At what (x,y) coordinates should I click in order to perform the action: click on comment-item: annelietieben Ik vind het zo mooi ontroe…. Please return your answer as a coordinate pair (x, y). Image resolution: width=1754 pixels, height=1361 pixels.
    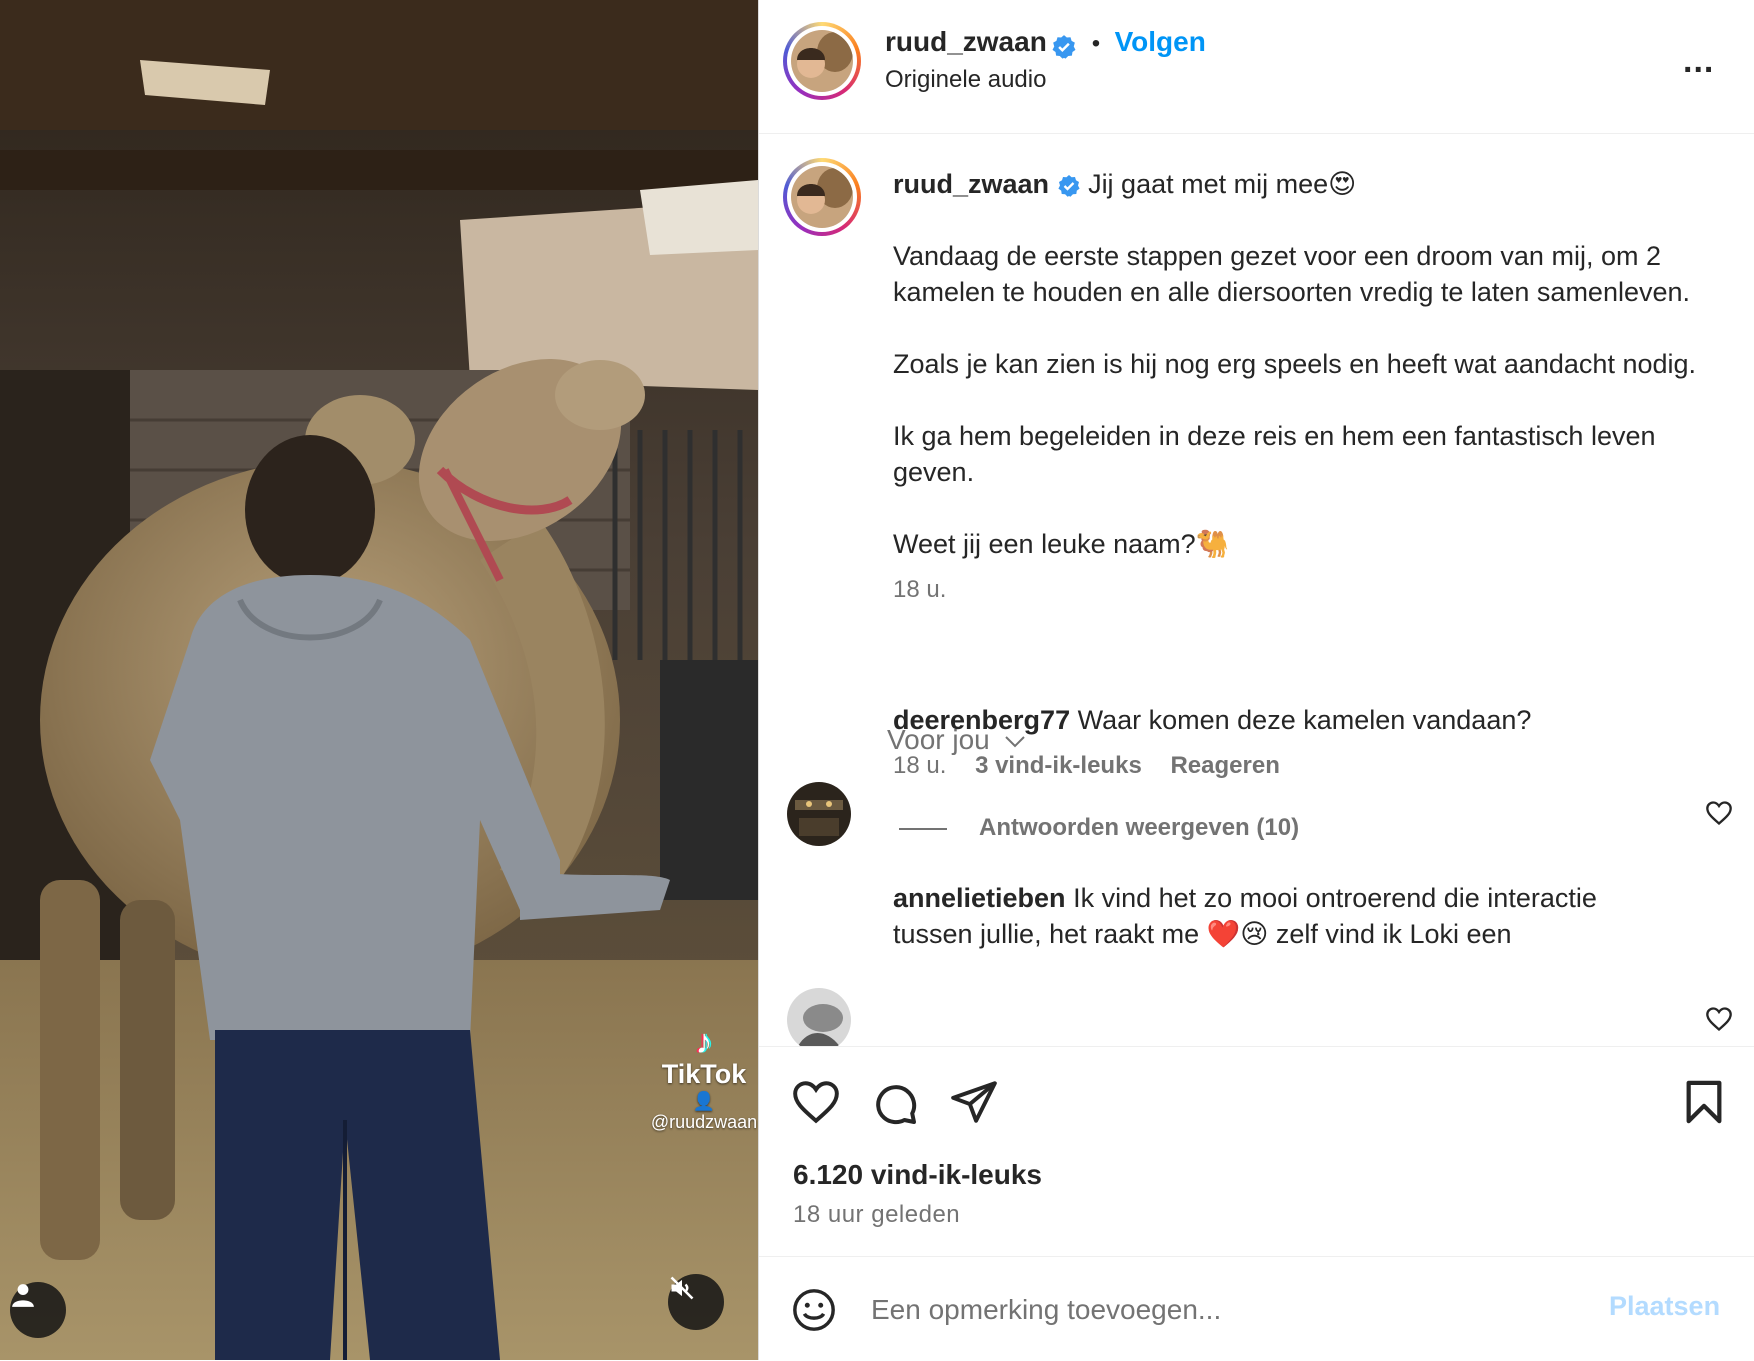
    Looking at the image, I should click on (1288, 916).